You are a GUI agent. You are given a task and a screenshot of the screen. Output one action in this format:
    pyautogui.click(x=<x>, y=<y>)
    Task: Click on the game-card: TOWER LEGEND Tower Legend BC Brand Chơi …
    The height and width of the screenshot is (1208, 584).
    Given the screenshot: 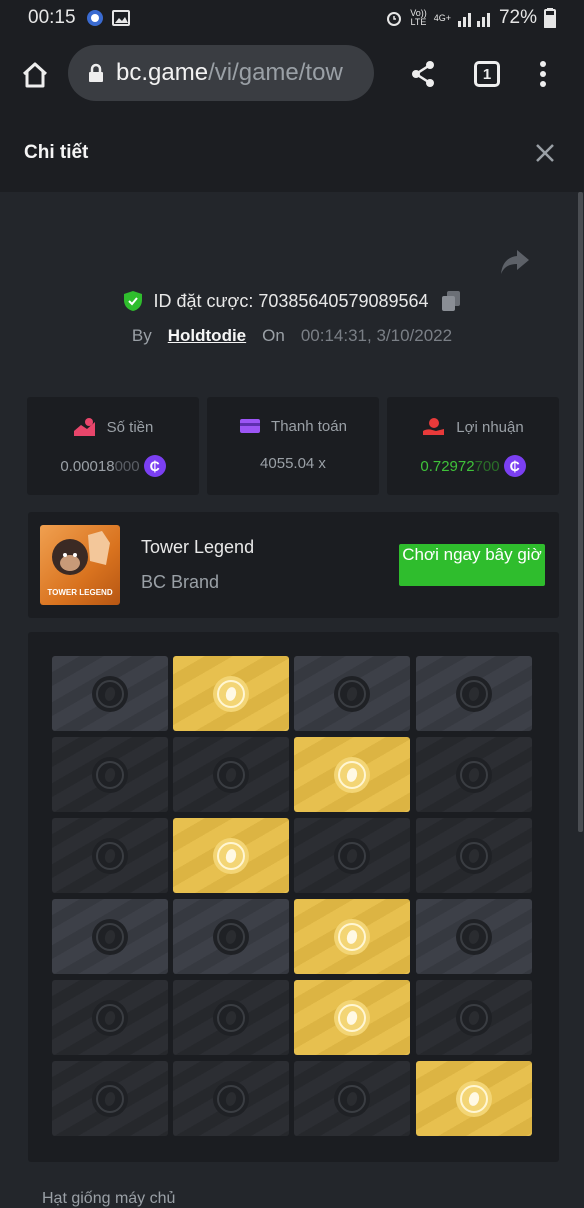 What is the action you would take?
    pyautogui.click(x=293, y=565)
    